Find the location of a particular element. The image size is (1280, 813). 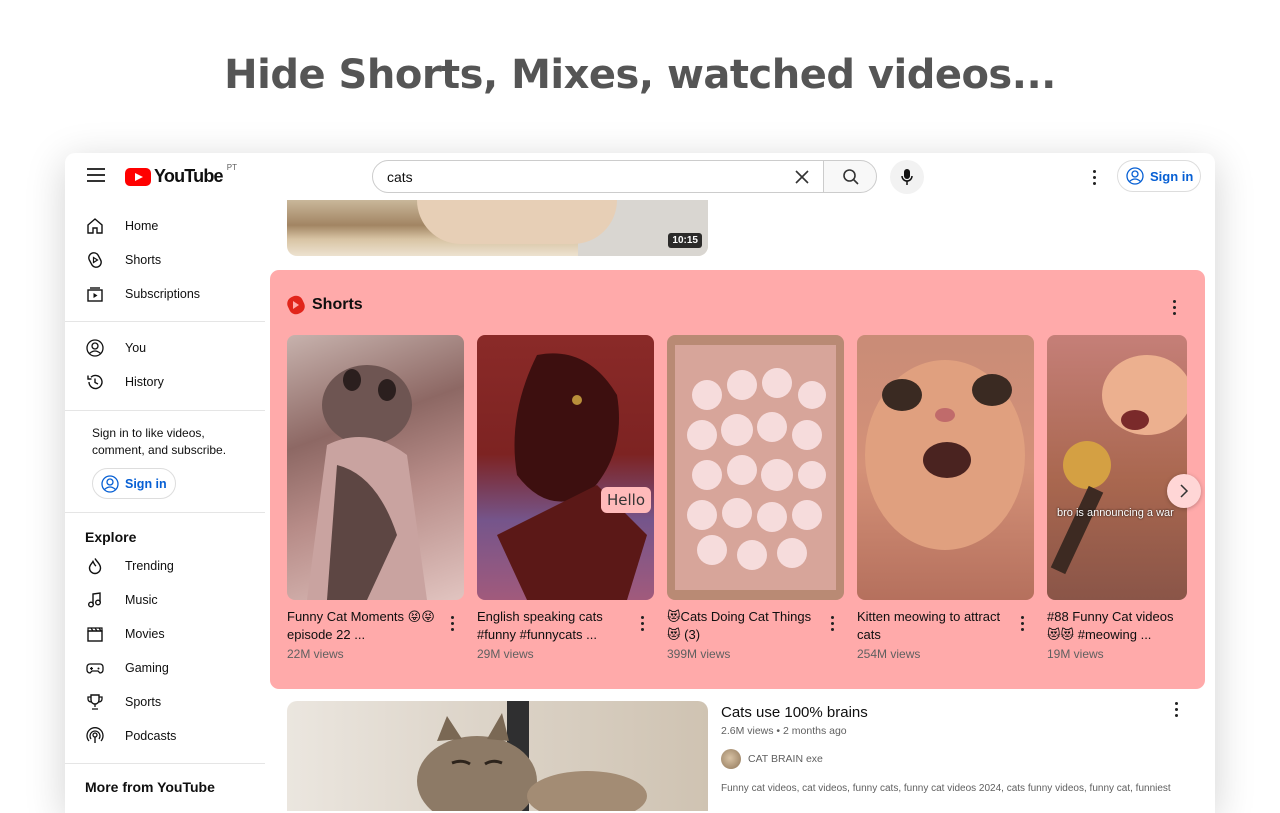

sidebar-item-label: Trending is located at coordinates (149, 566).